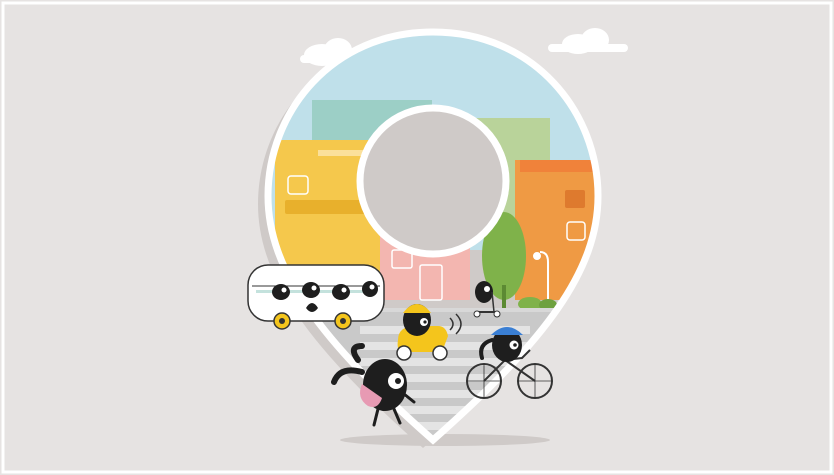 The image size is (834, 475). What do you see at coordinates (425, 260) in the screenshot?
I see `building-pink` at bounding box center [425, 260].